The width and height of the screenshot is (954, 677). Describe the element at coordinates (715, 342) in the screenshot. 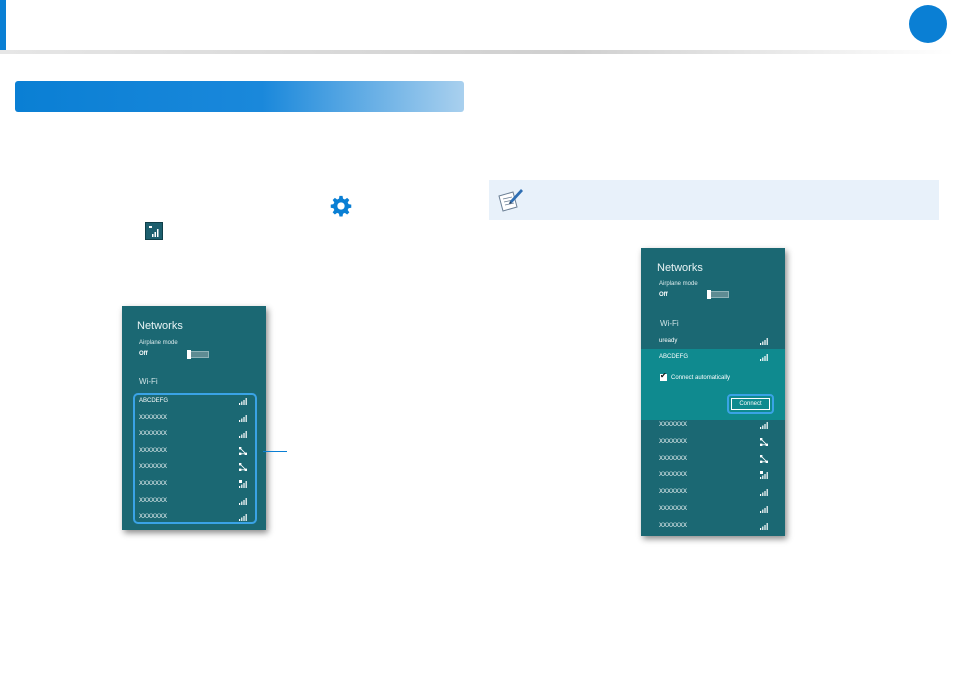

I see `list-item: uready` at that location.